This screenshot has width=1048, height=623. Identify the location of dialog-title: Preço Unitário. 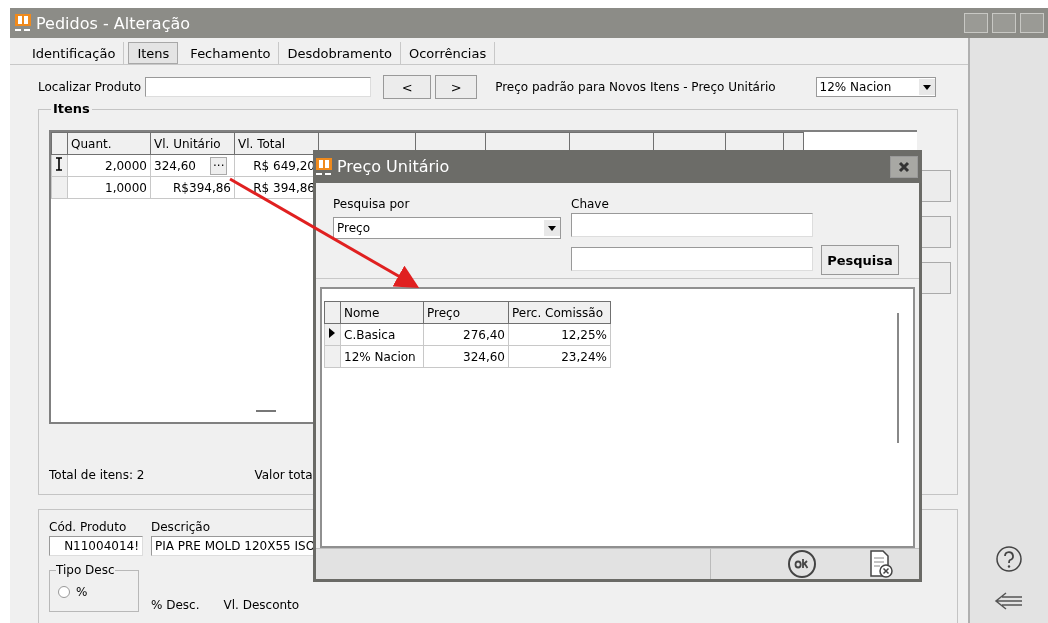
(393, 166).